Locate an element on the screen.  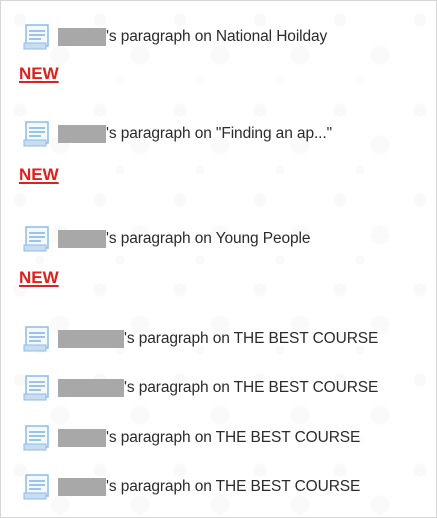
list-item: 's paragraph on "Finding an ap..." is located at coordinates (177, 134).